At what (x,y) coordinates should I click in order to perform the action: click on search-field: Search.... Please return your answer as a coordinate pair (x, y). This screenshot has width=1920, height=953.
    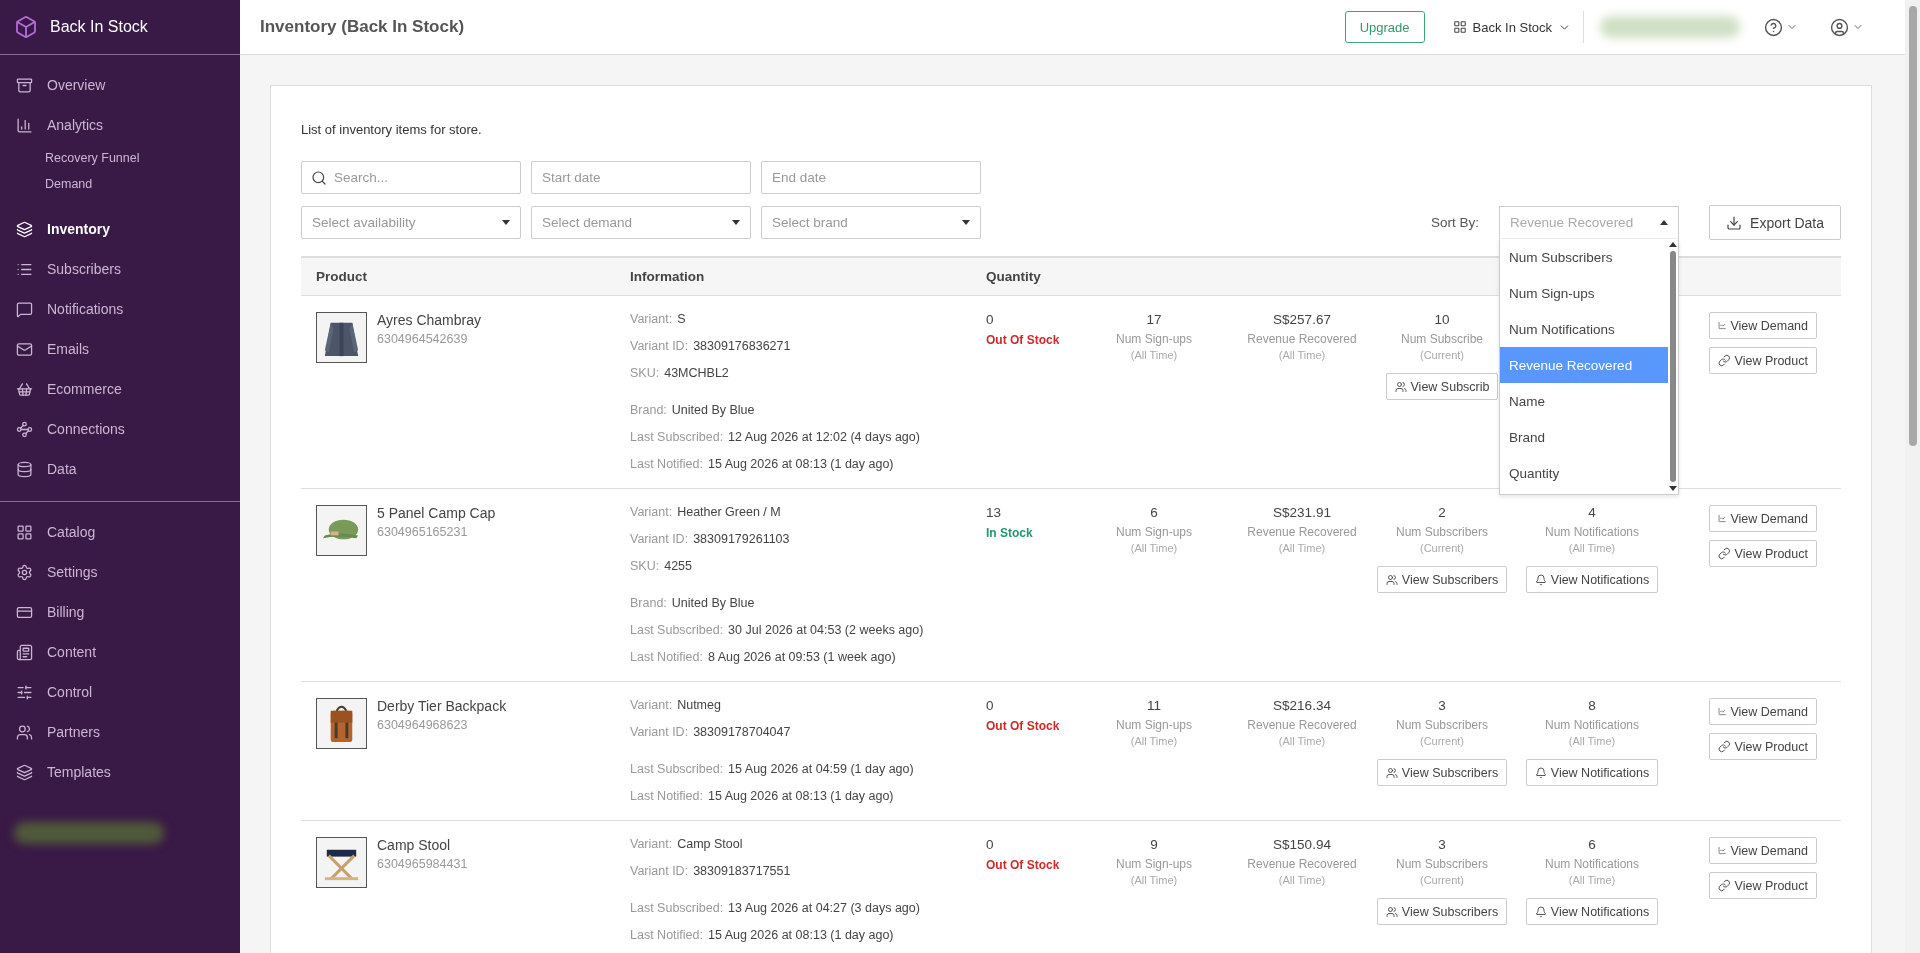
    Looking at the image, I should click on (411, 177).